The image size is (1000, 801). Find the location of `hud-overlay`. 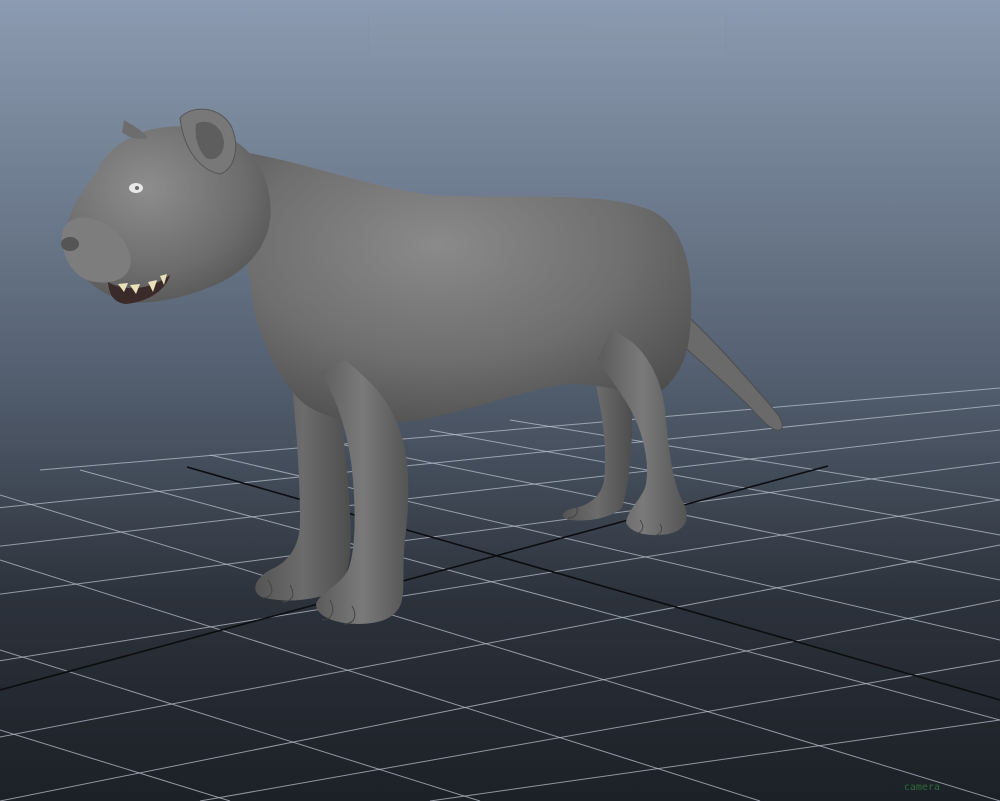

hud-overlay is located at coordinates (547, 38).